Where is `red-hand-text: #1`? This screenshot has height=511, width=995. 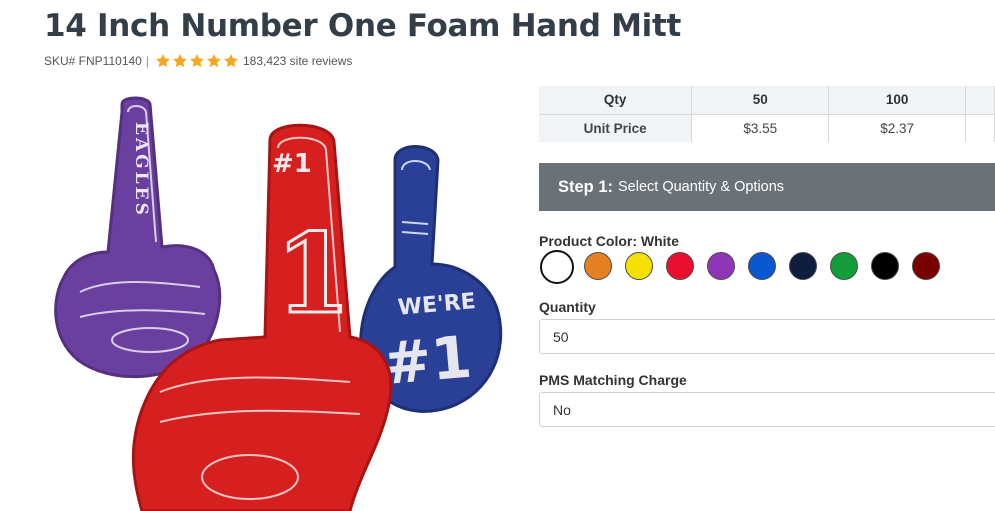 red-hand-text: #1 is located at coordinates (292, 164).